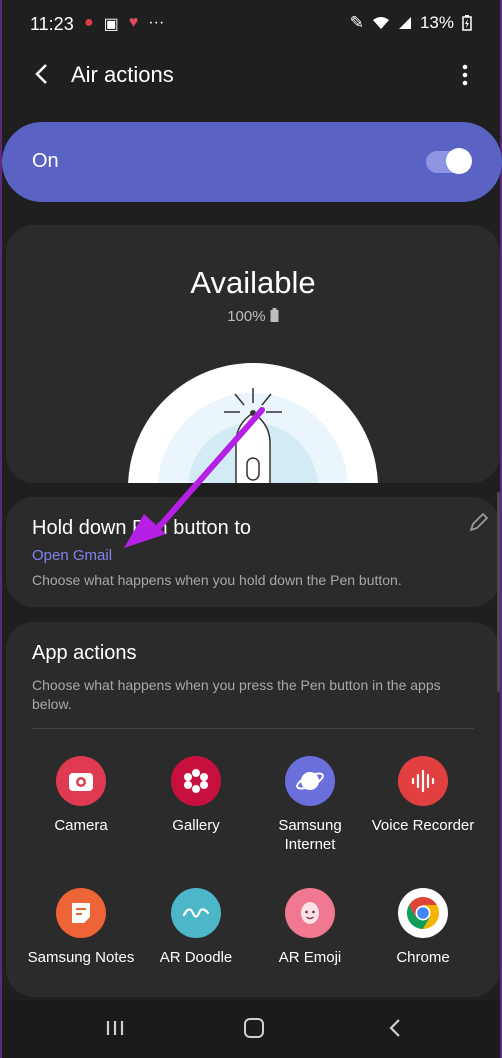 The width and height of the screenshot is (502, 1058). I want to click on recent-apps-icon, so click(115, 1028).